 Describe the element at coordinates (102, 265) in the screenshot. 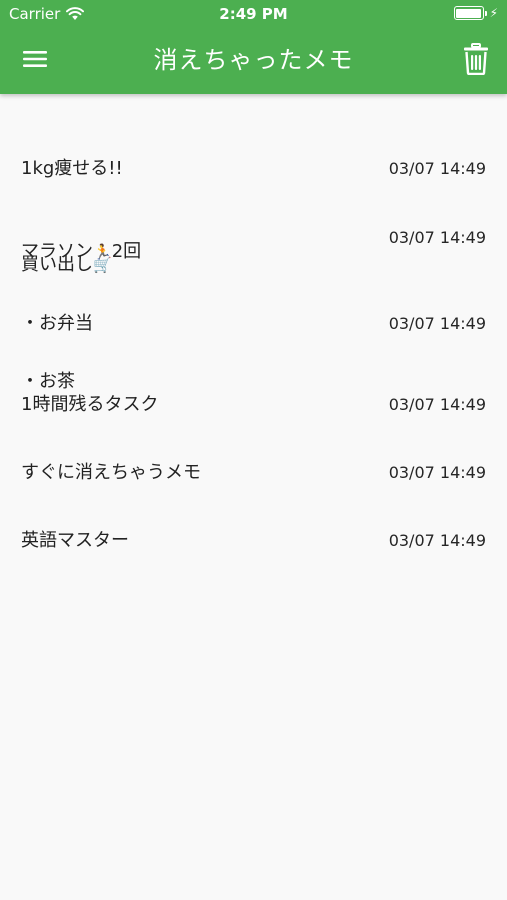

I see `cart-emoji-icon: 🛒` at that location.